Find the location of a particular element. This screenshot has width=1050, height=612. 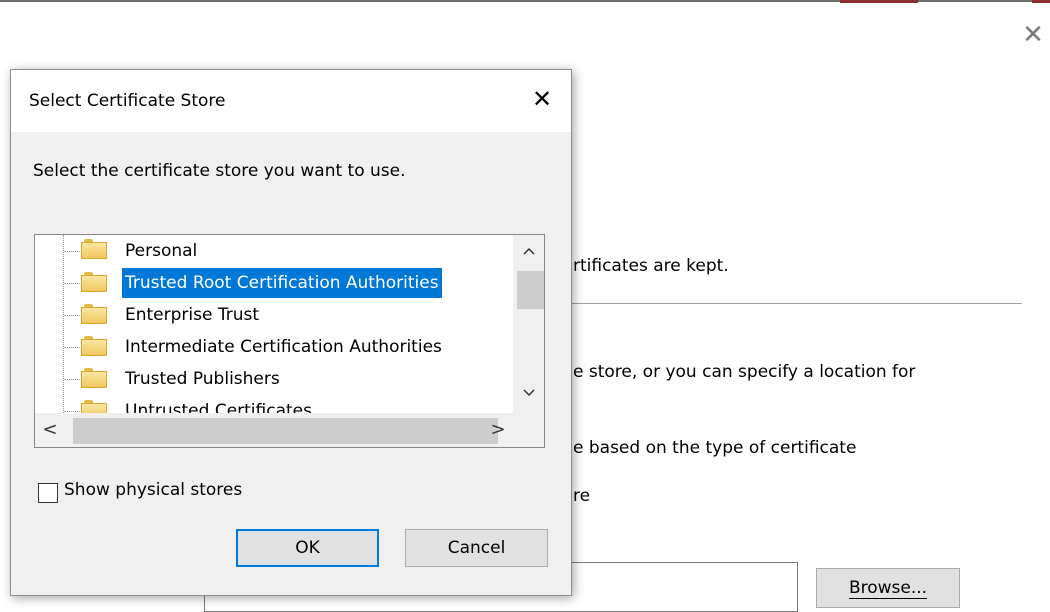

background-text-line-1: rtificates are kept. is located at coordinates (651, 266).